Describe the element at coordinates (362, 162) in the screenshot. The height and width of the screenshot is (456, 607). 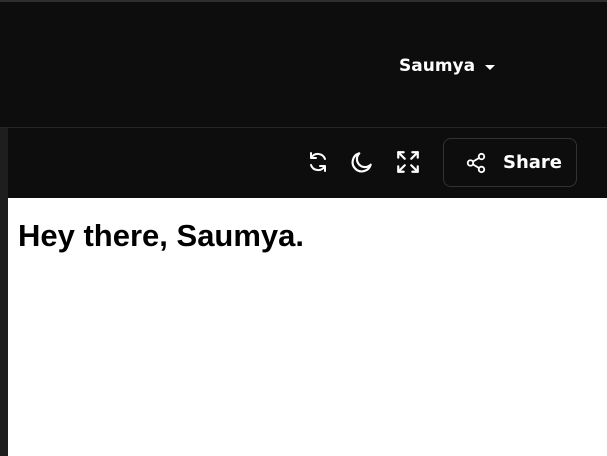
I see `moon-icon` at that location.